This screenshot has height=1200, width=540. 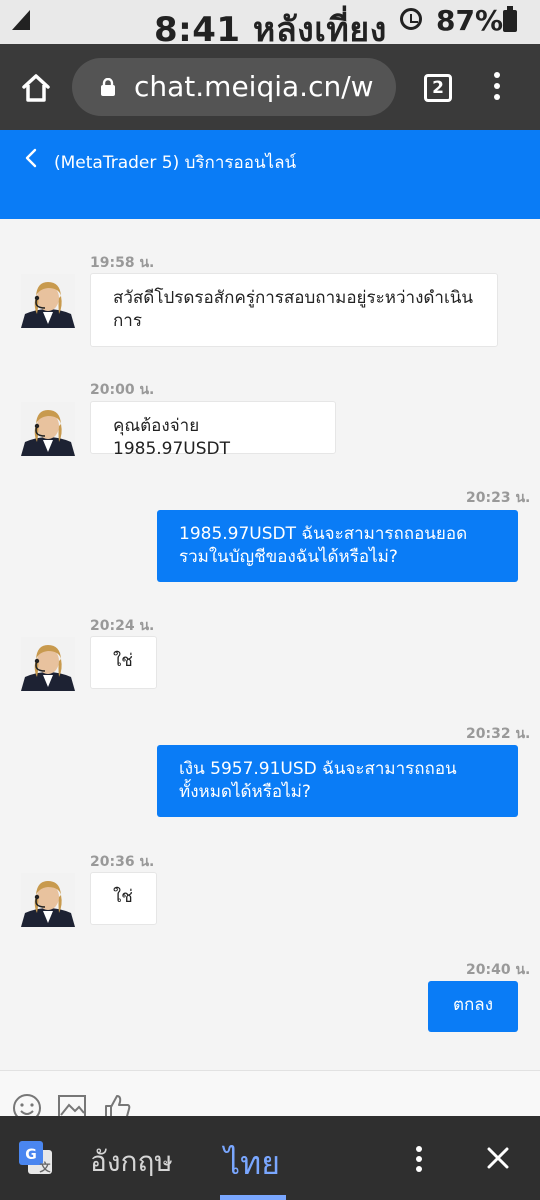 I want to click on svg-text: 文, so click(x=46, y=1167).